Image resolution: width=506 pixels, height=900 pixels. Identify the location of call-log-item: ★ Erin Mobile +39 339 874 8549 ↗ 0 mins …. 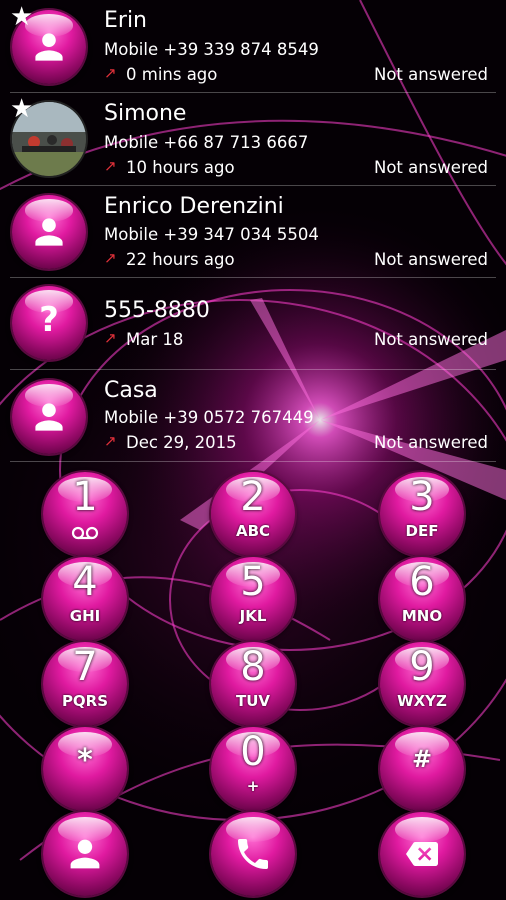
(253, 46).